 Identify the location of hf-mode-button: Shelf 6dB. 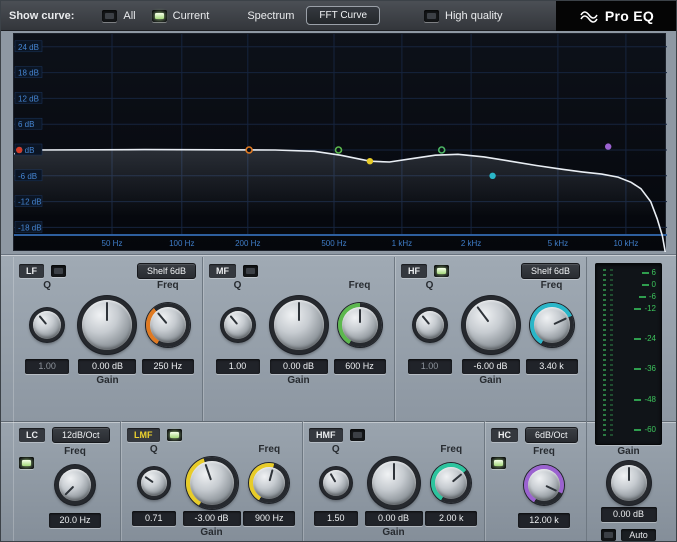
(550, 270).